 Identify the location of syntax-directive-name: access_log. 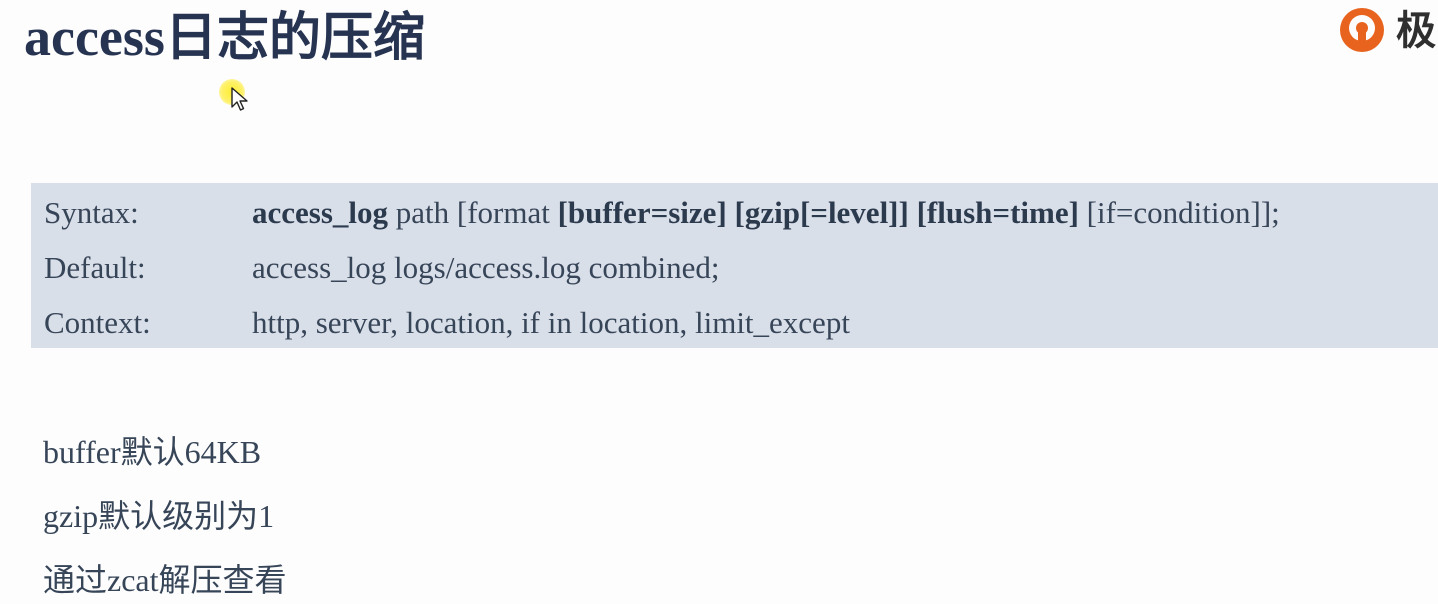
(320, 212).